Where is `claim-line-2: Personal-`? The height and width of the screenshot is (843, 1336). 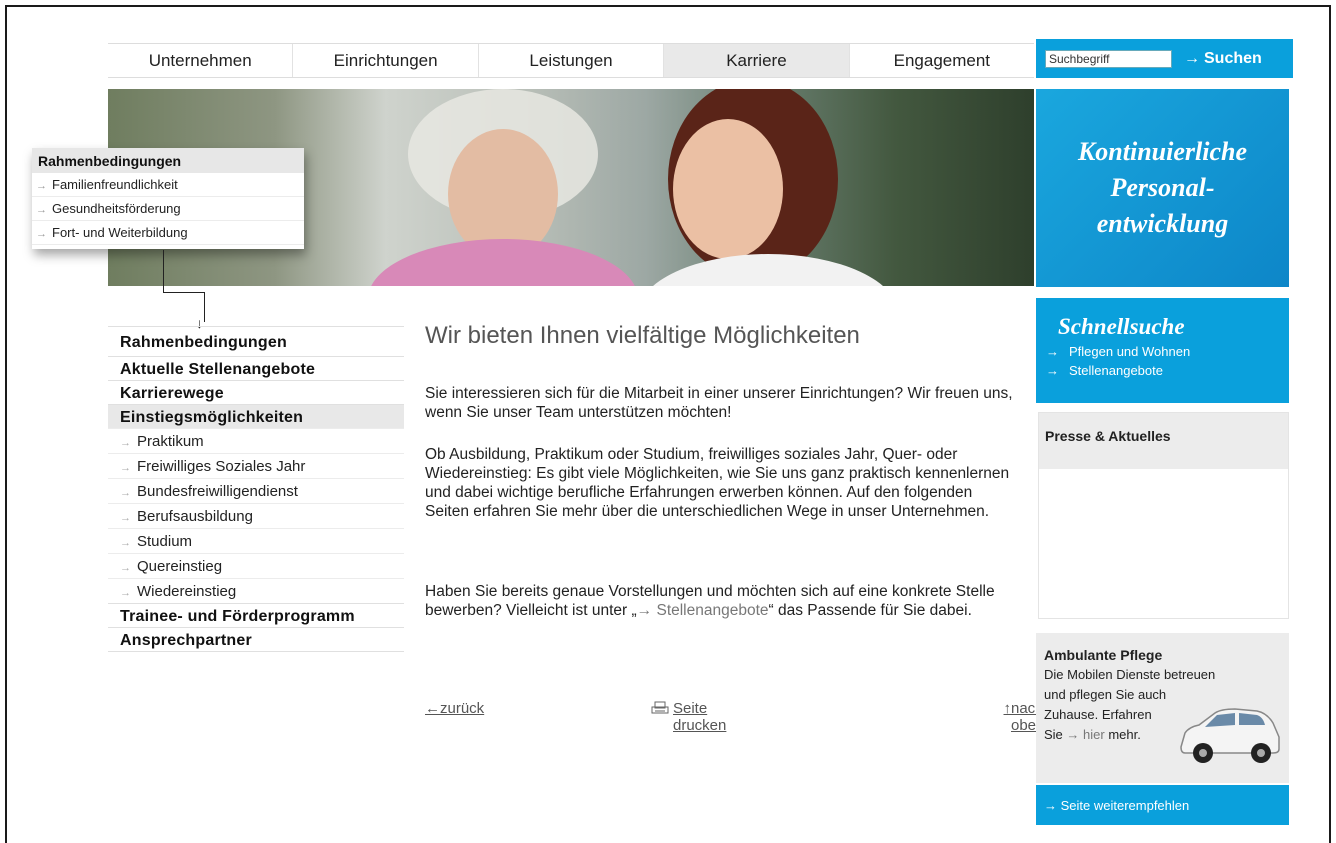
claim-line-2: Personal- is located at coordinates (1162, 187).